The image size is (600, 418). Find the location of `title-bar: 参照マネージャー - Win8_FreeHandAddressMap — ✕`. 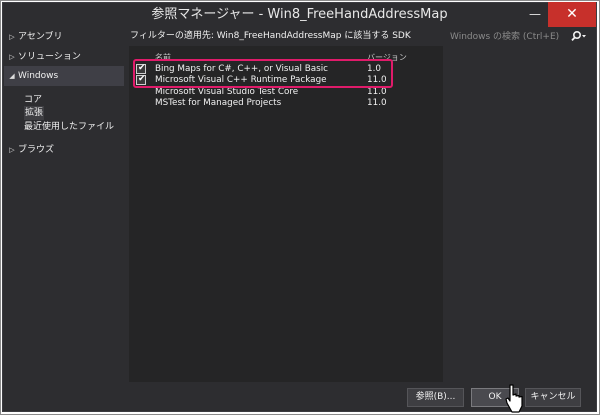

title-bar: 参照マネージャー - Win8_FreeHandAddressMap — ✕ is located at coordinates (299, 14).